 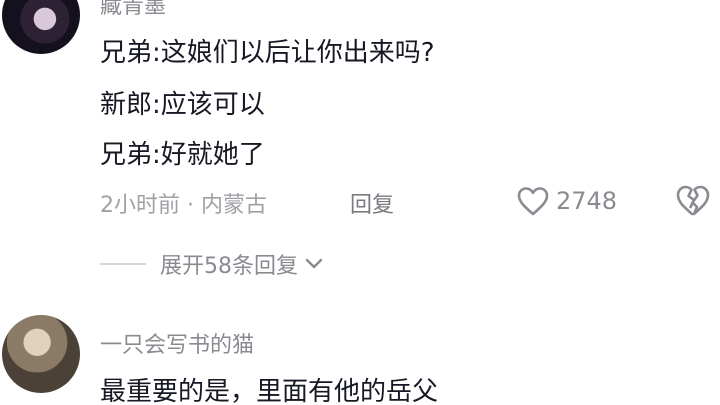 I want to click on reply-button: 回复, so click(x=372, y=203).